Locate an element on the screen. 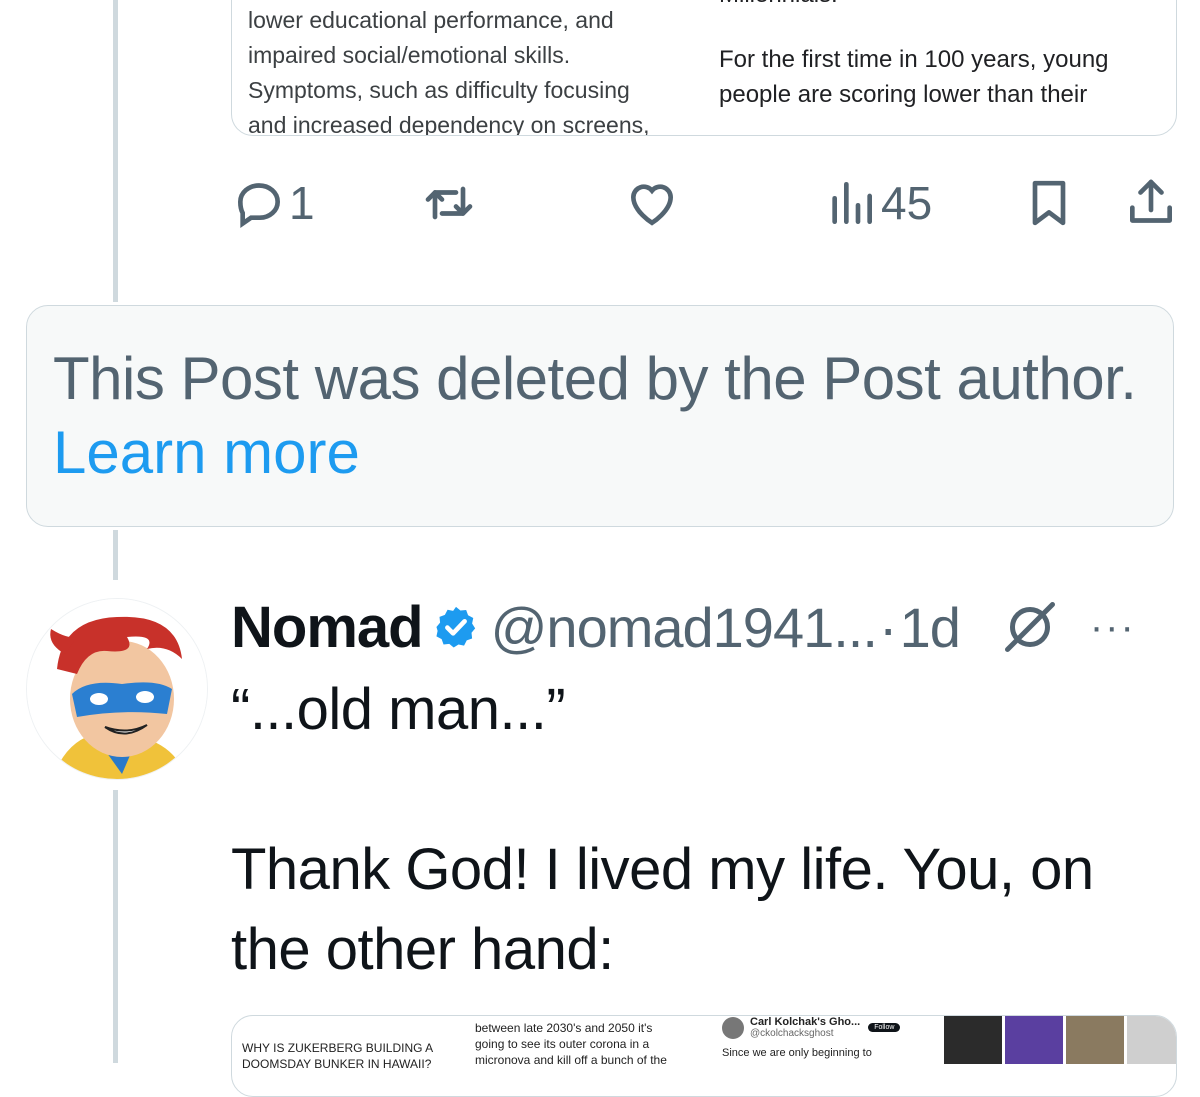  avatar is located at coordinates (117, 689).